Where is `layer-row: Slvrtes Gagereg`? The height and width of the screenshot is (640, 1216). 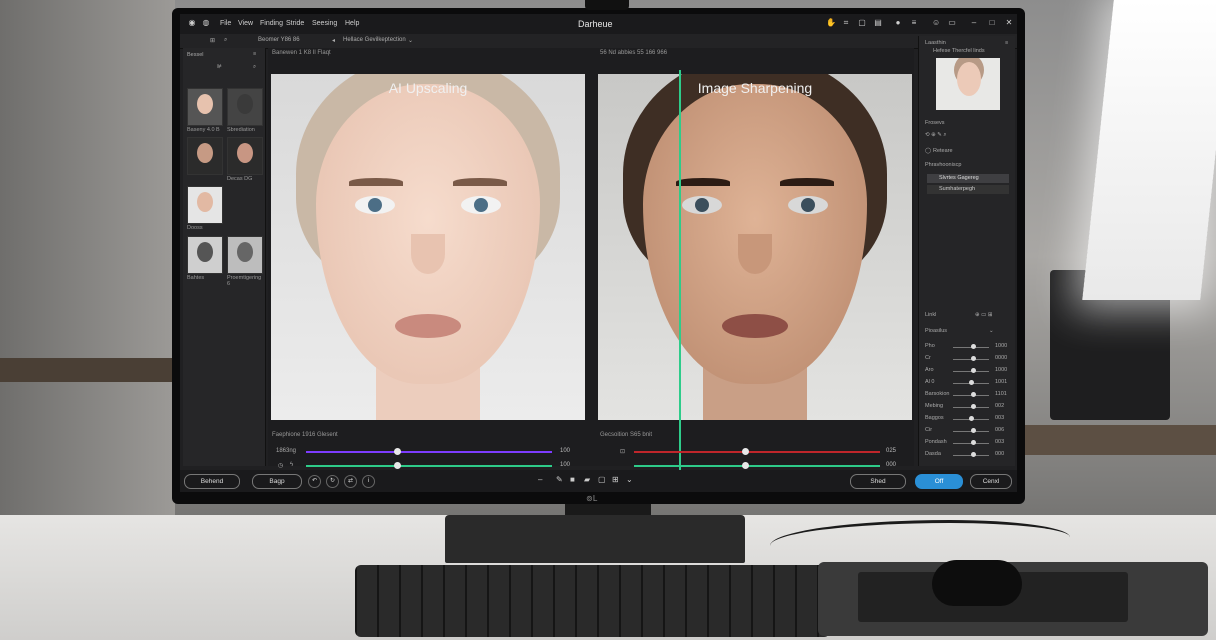
layer-row: Slvrtes Gagereg is located at coordinates (968, 178).